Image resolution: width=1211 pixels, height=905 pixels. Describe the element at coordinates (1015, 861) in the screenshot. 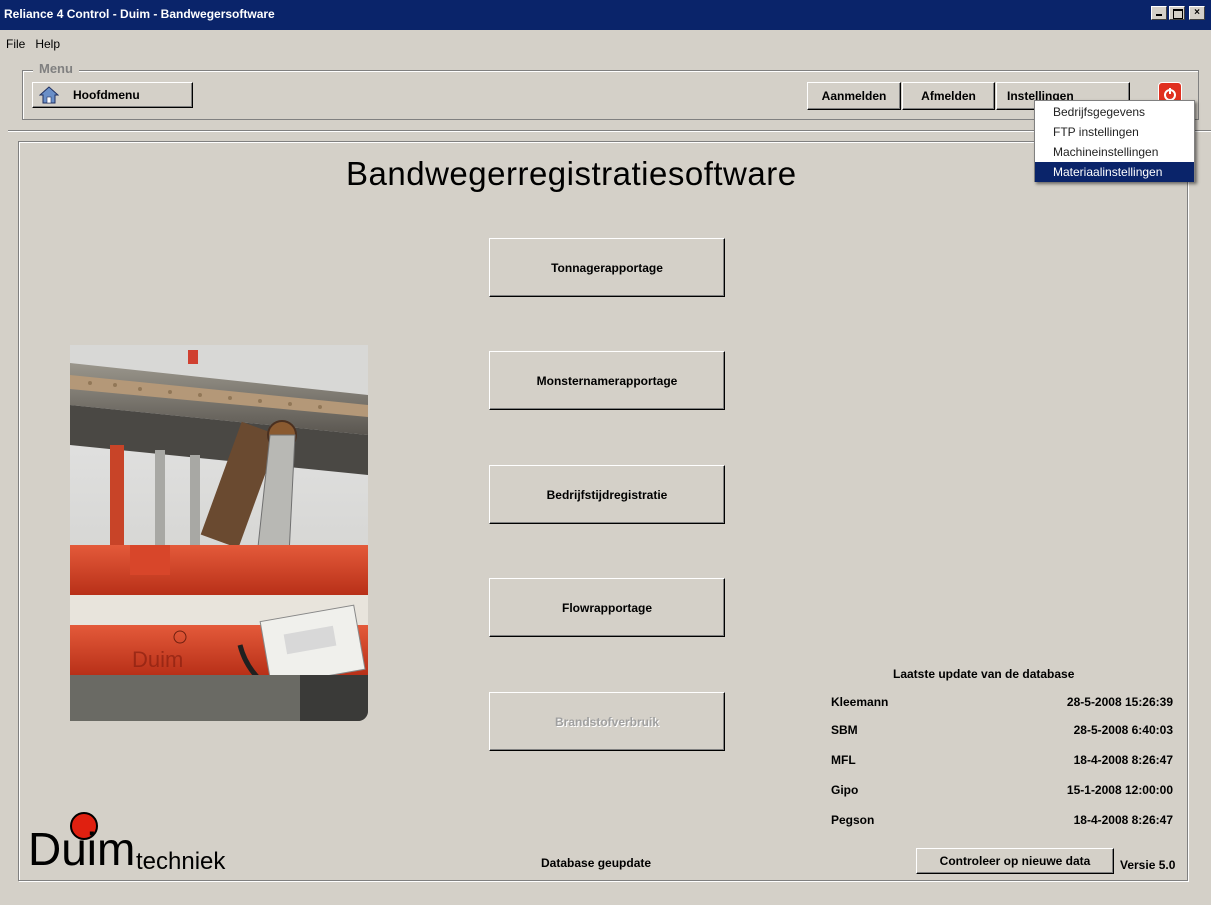

I see `check-new-data-button: Controleer op nieuwe data` at that location.